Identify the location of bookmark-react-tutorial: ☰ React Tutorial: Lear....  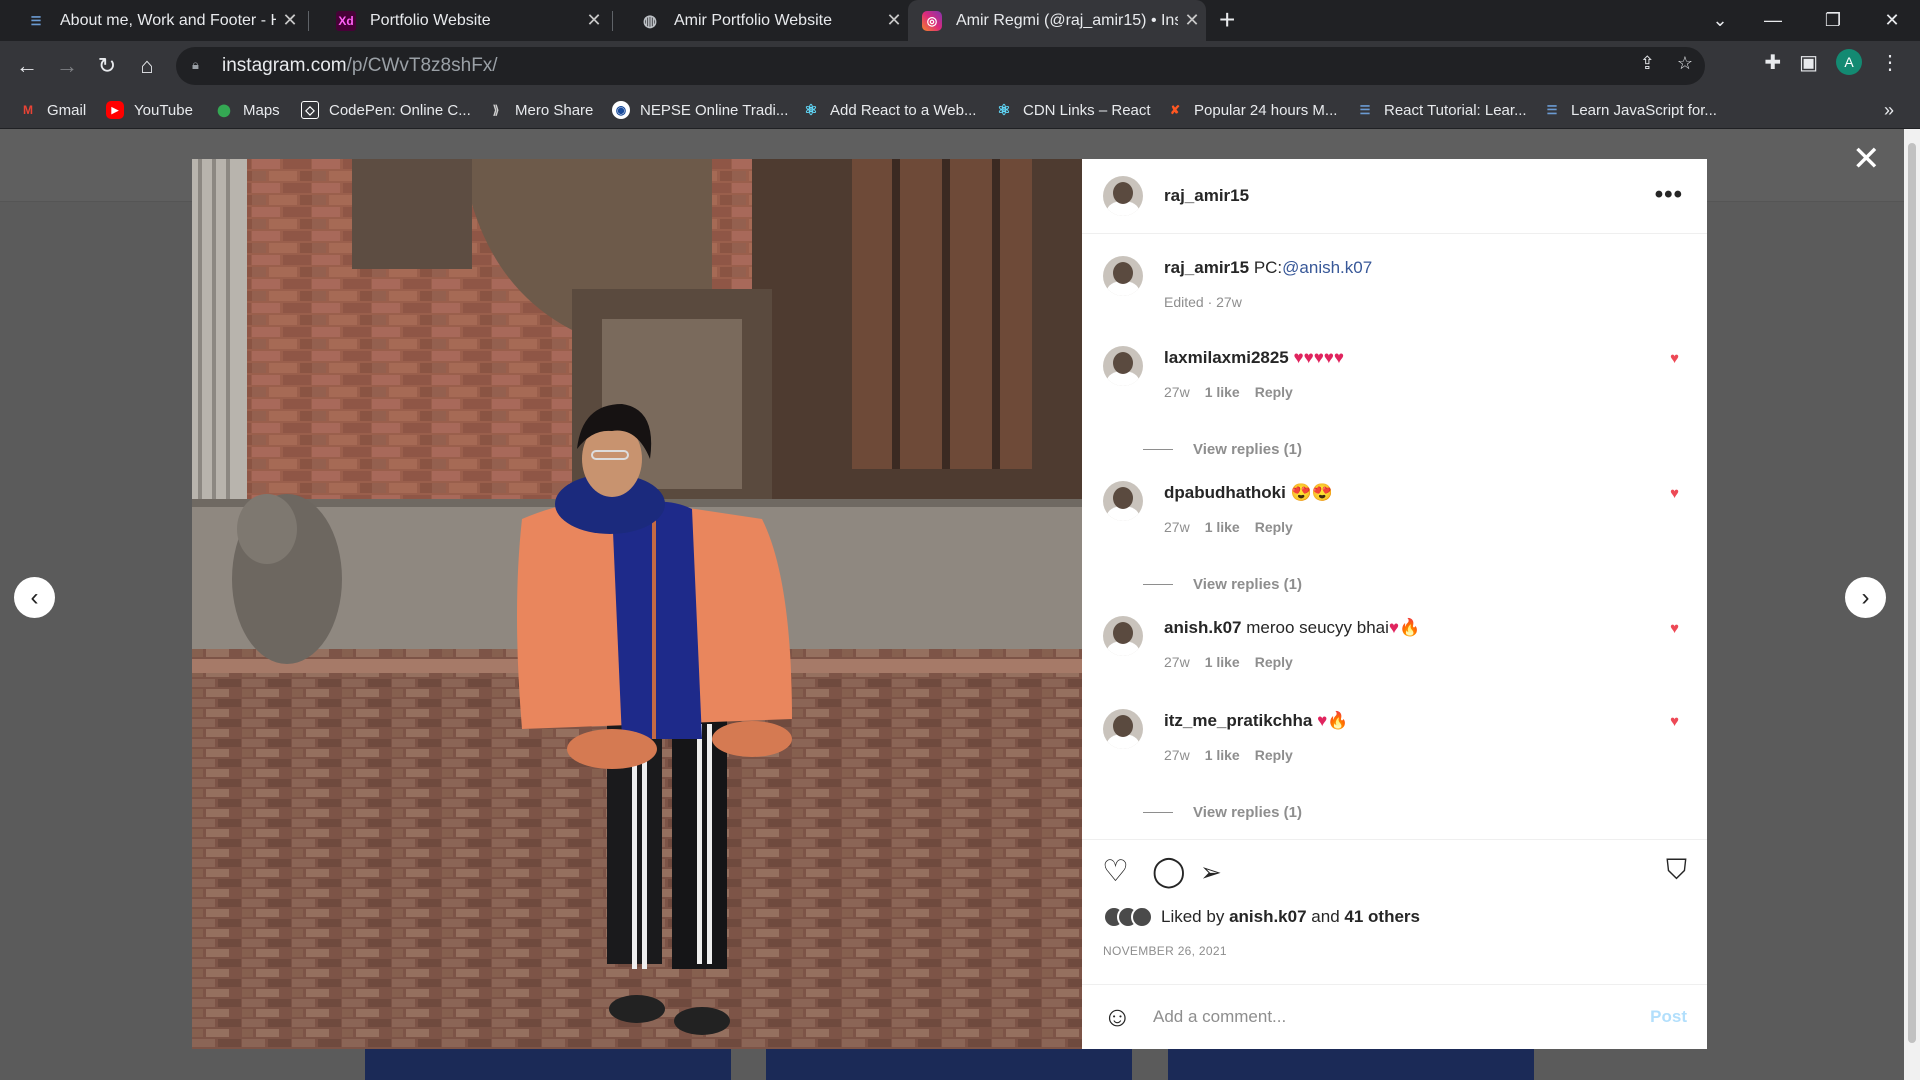
(1441, 110).